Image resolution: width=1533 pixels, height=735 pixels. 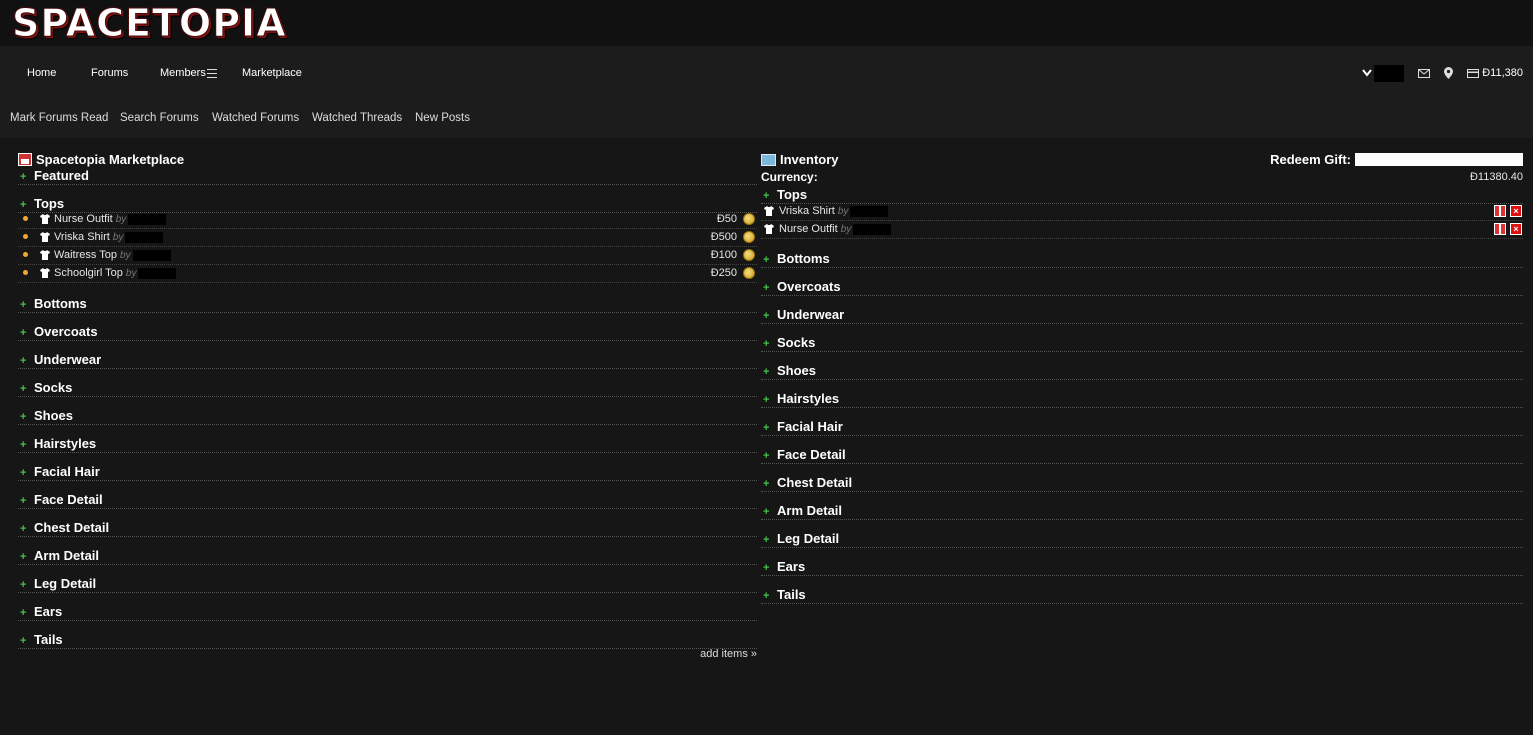 I want to click on market-item: Schoolgirl Top by Đ250, so click(x=387, y=274).